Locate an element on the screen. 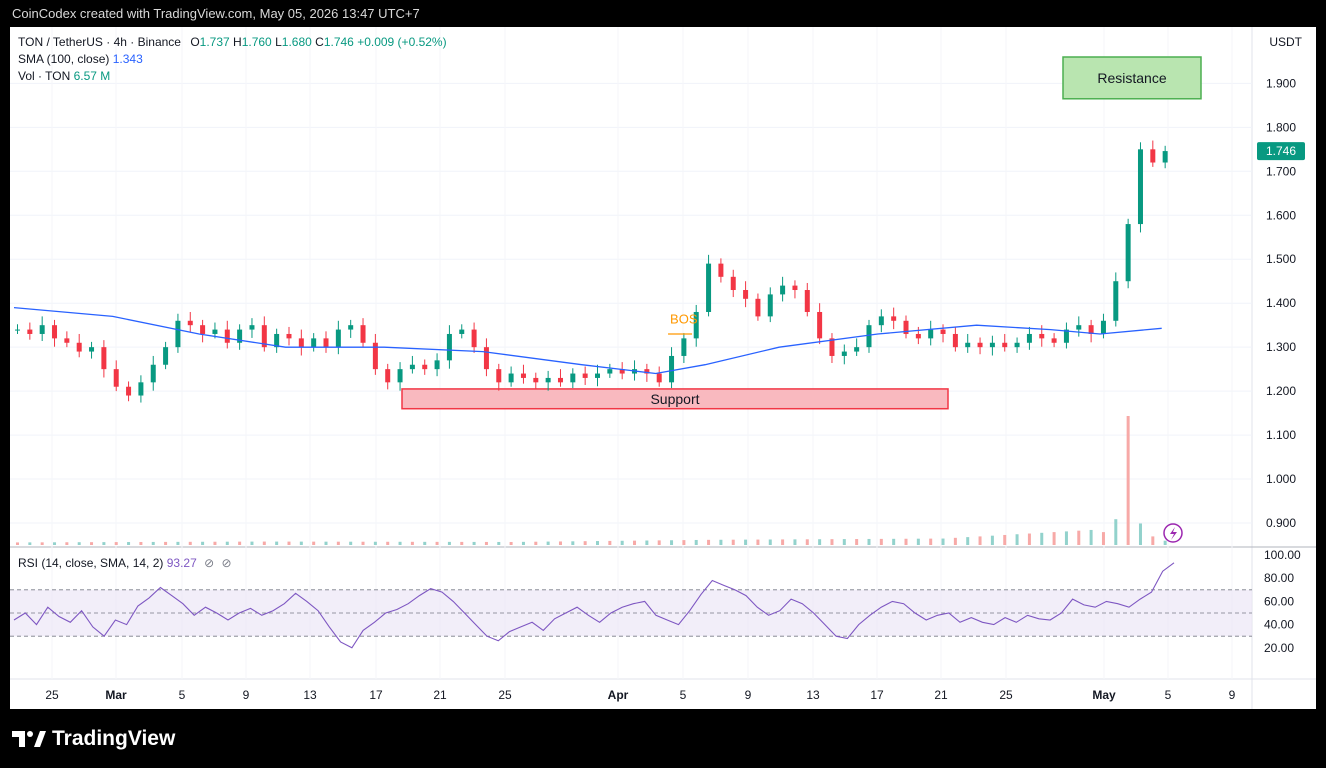 This screenshot has height=768, width=1326. hide-icon: ⊘ is located at coordinates (209, 563).